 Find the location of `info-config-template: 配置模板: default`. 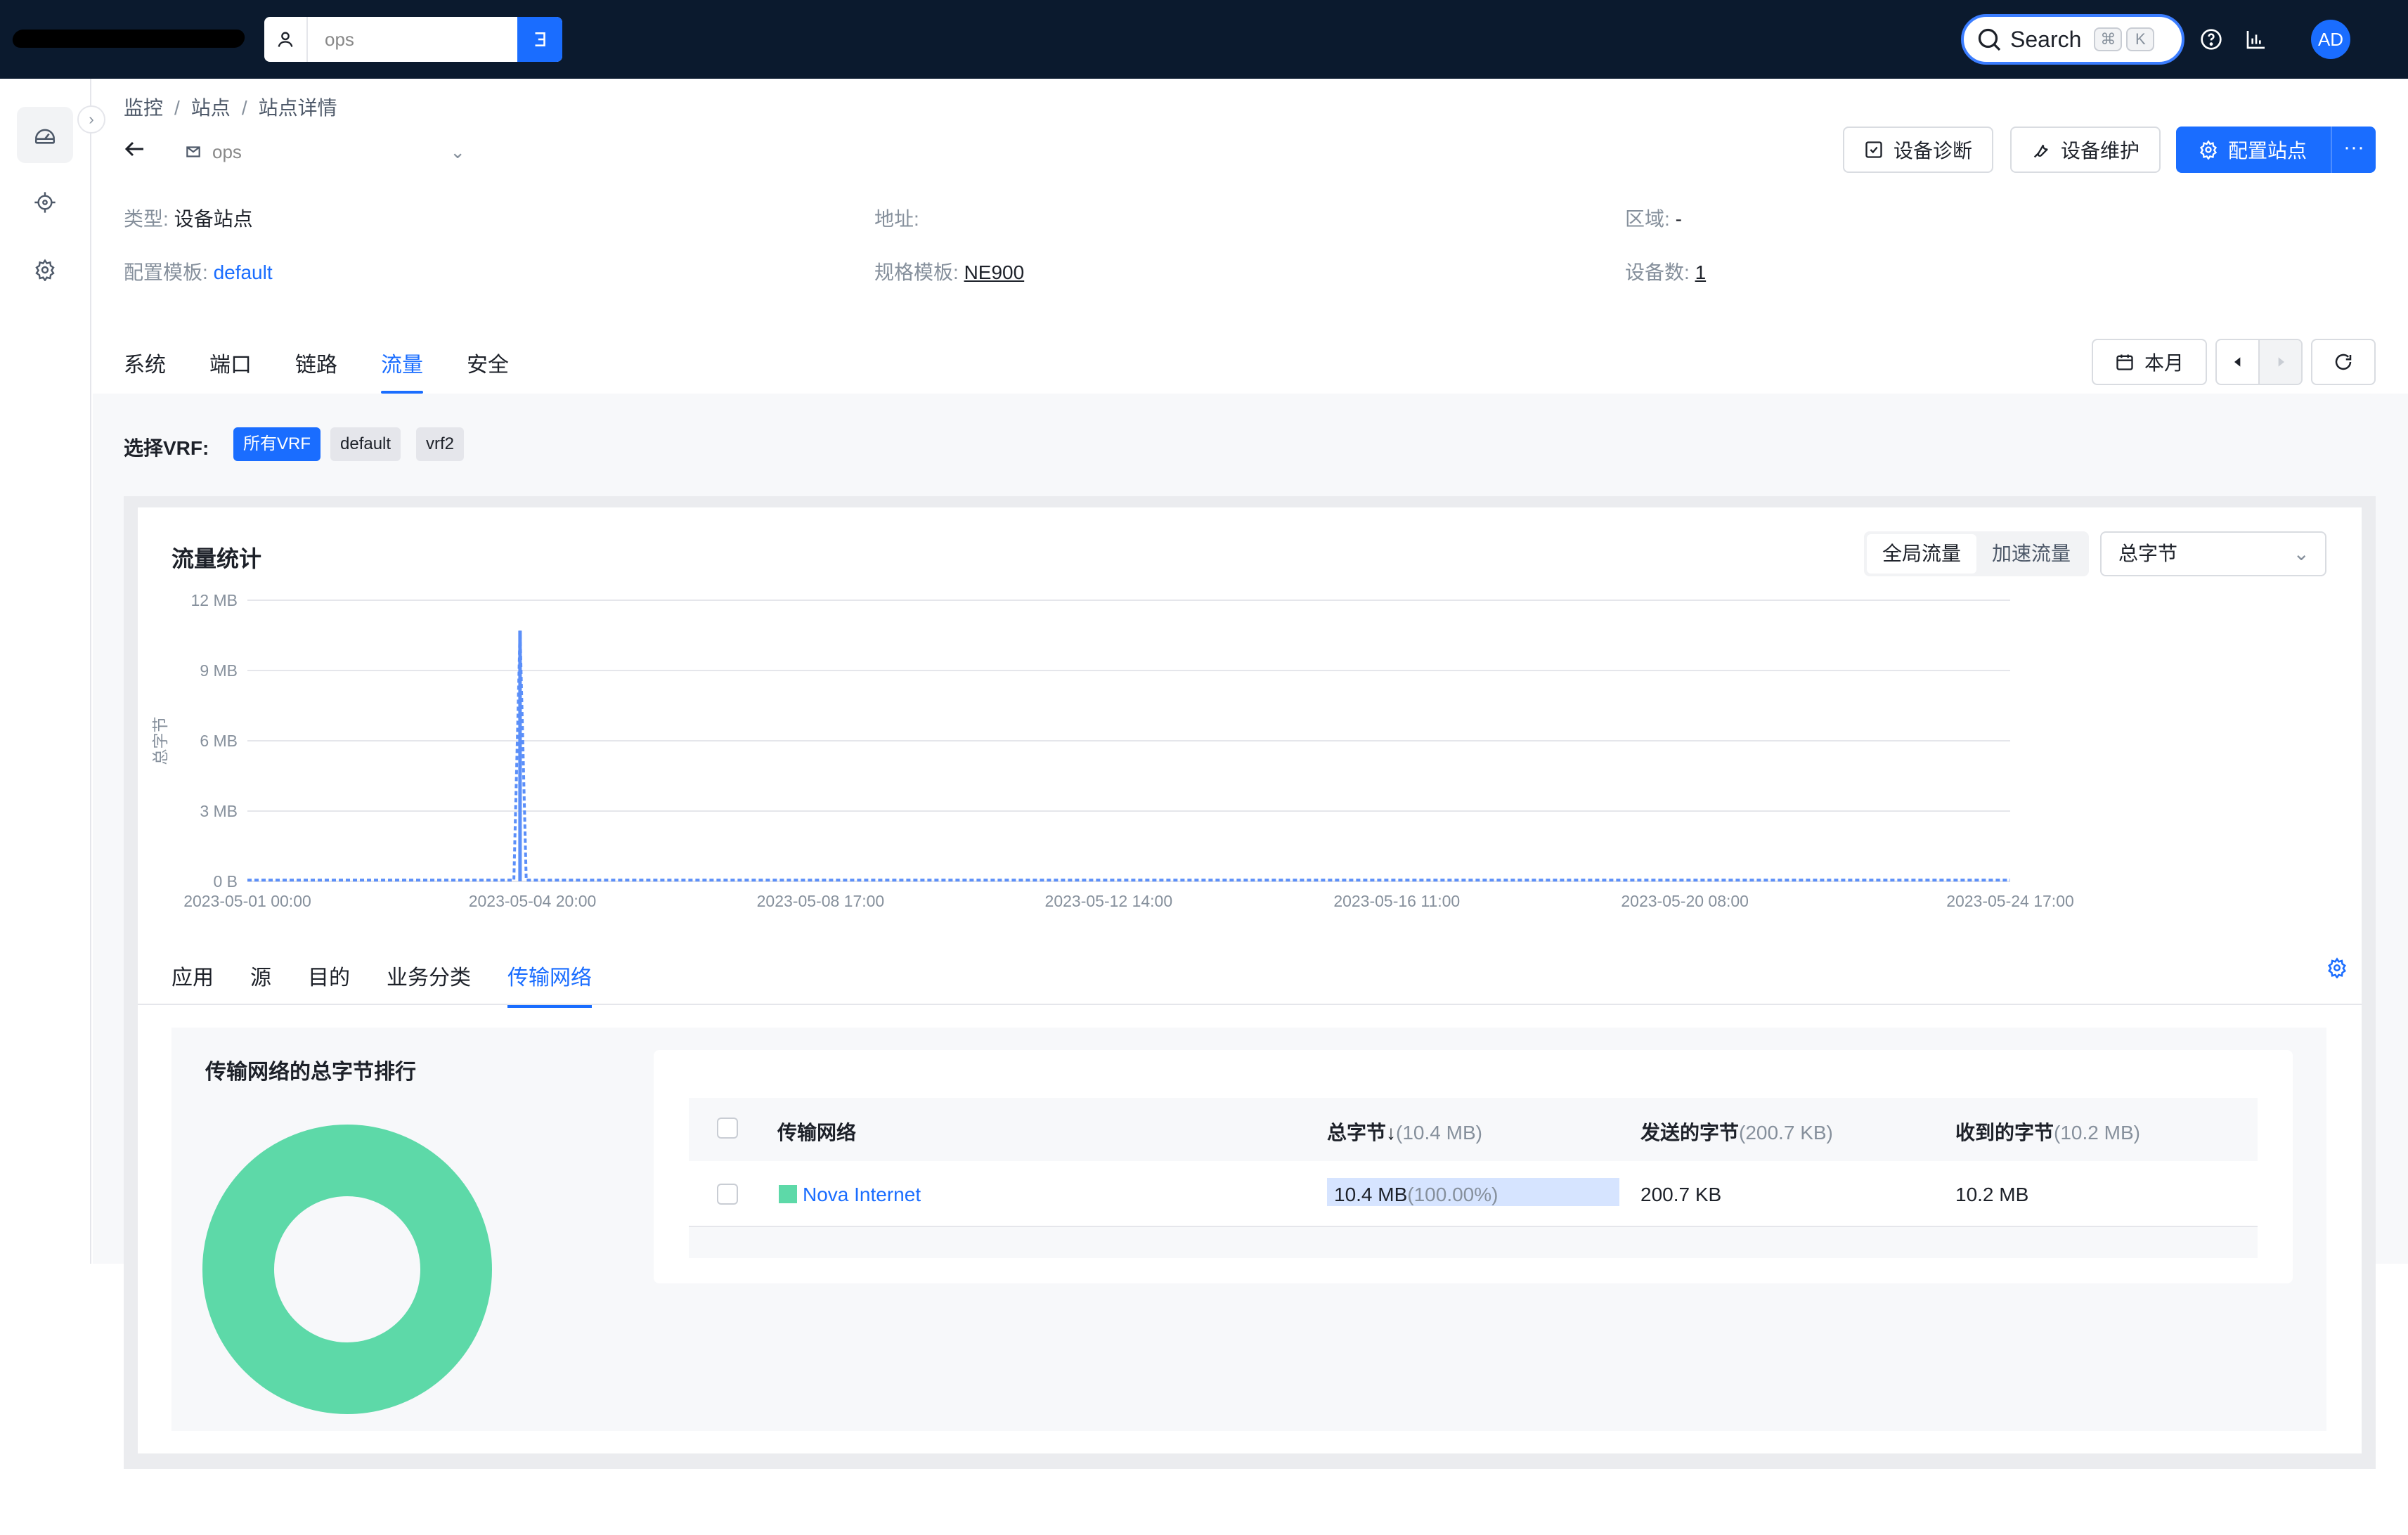

info-config-template: 配置模板: default is located at coordinates (198, 272).